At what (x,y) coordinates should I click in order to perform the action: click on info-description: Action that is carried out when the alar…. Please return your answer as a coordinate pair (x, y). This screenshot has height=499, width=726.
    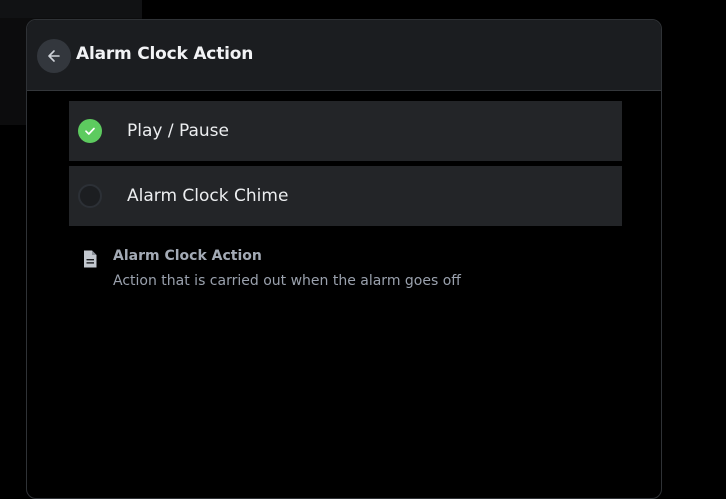
    Looking at the image, I should click on (287, 281).